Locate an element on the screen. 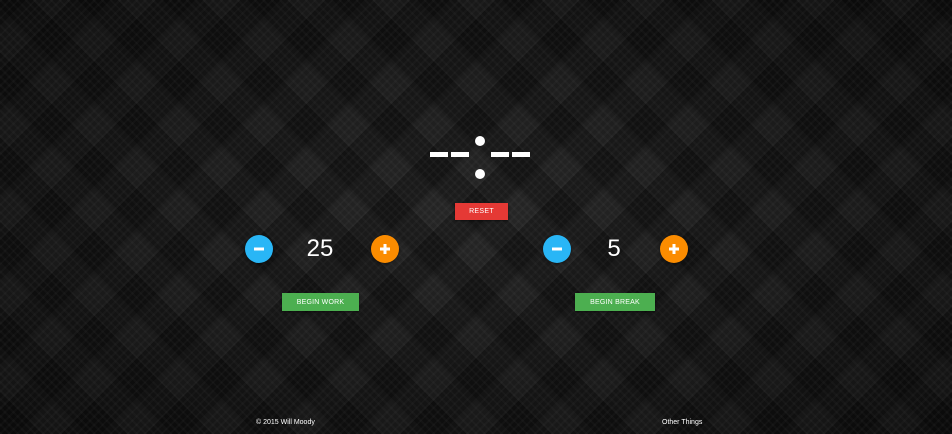 Image resolution: width=952 pixels, height=434 pixels. timer-display is located at coordinates (480, 157).